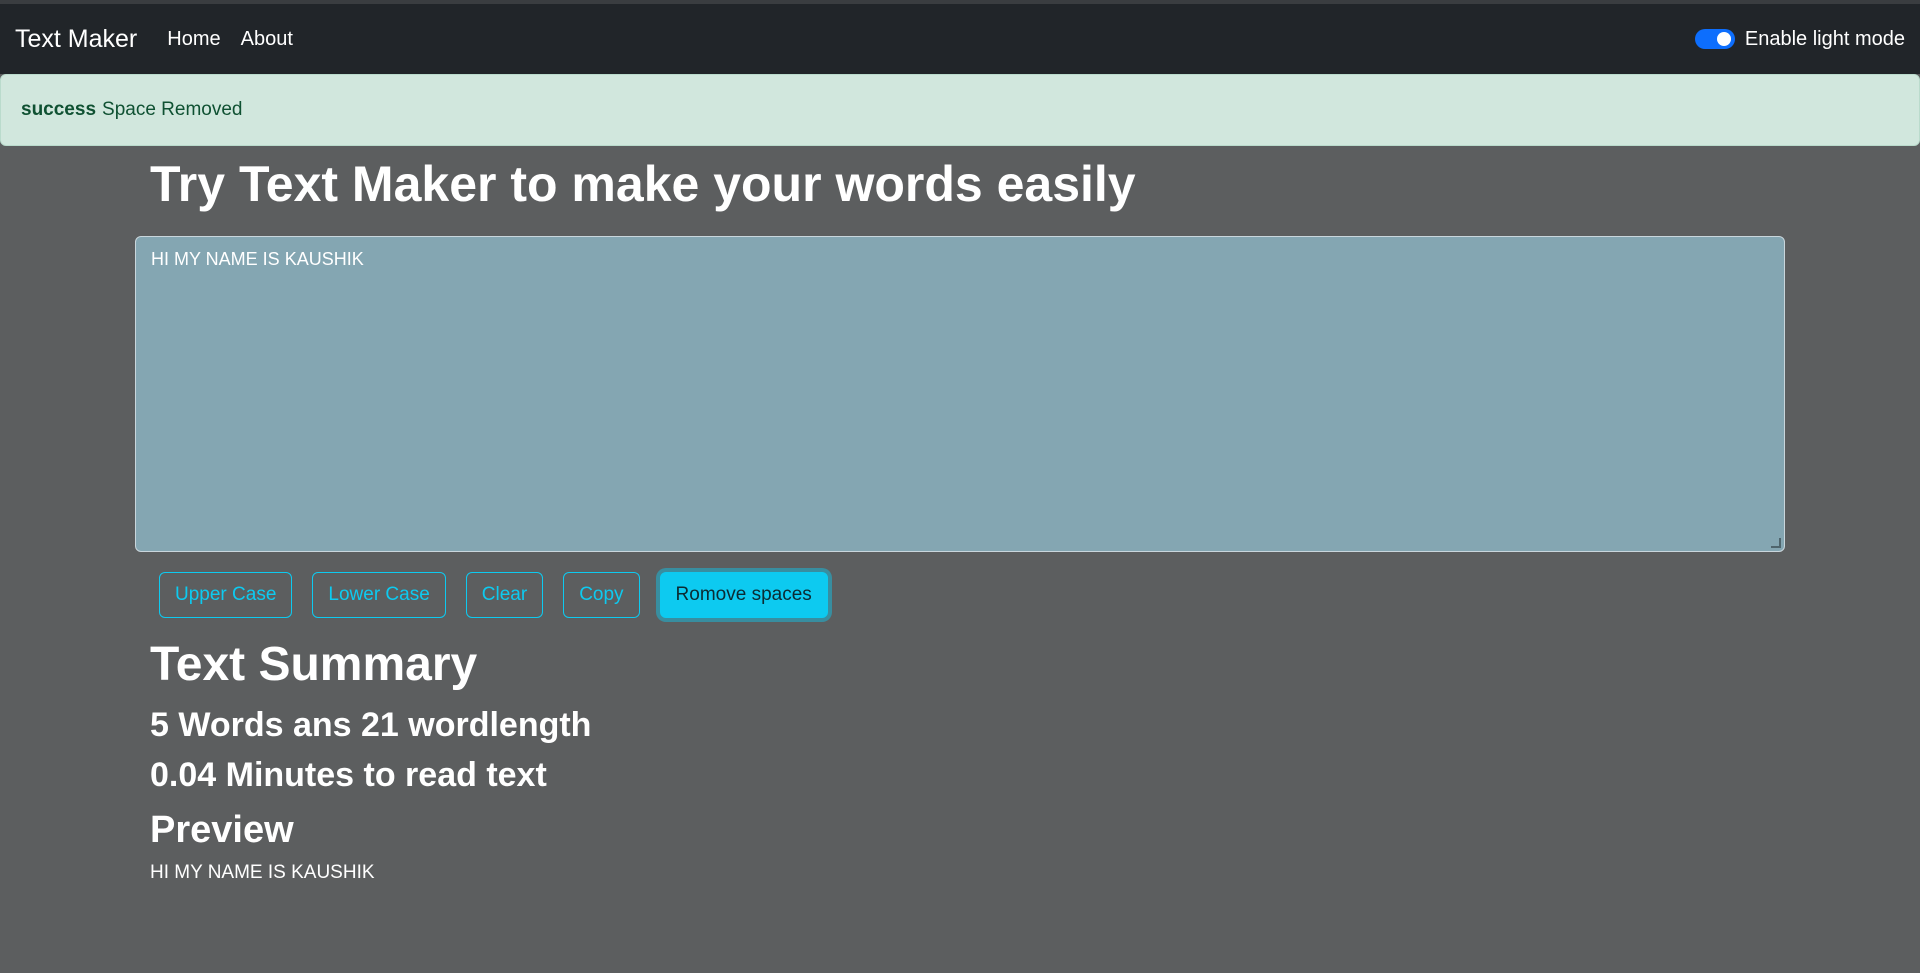 Image resolution: width=1920 pixels, height=973 pixels. What do you see at coordinates (379, 595) in the screenshot?
I see `lower-case-button: Lower Case` at bounding box center [379, 595].